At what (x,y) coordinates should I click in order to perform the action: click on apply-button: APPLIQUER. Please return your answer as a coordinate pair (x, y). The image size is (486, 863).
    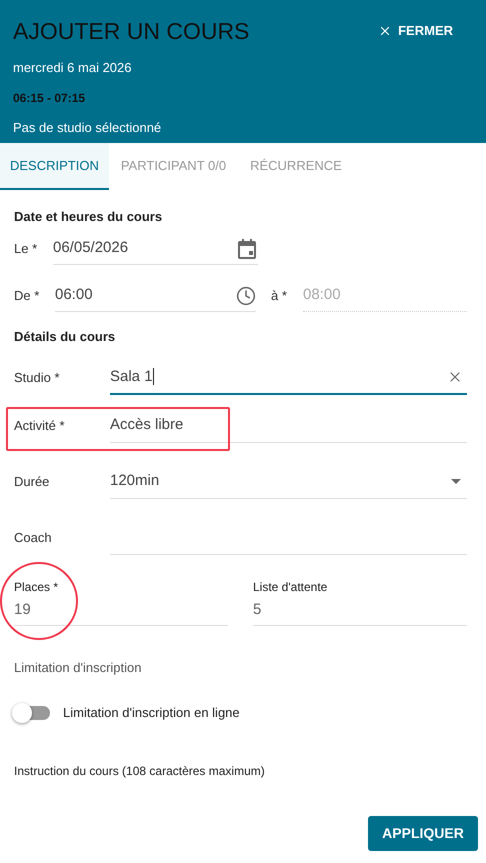
    Looking at the image, I should click on (423, 833).